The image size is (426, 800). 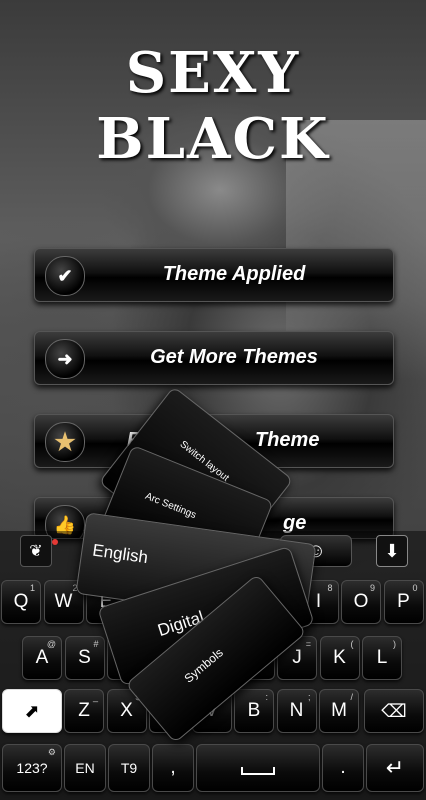 I want to click on key-label: B, so click(x=254, y=710).